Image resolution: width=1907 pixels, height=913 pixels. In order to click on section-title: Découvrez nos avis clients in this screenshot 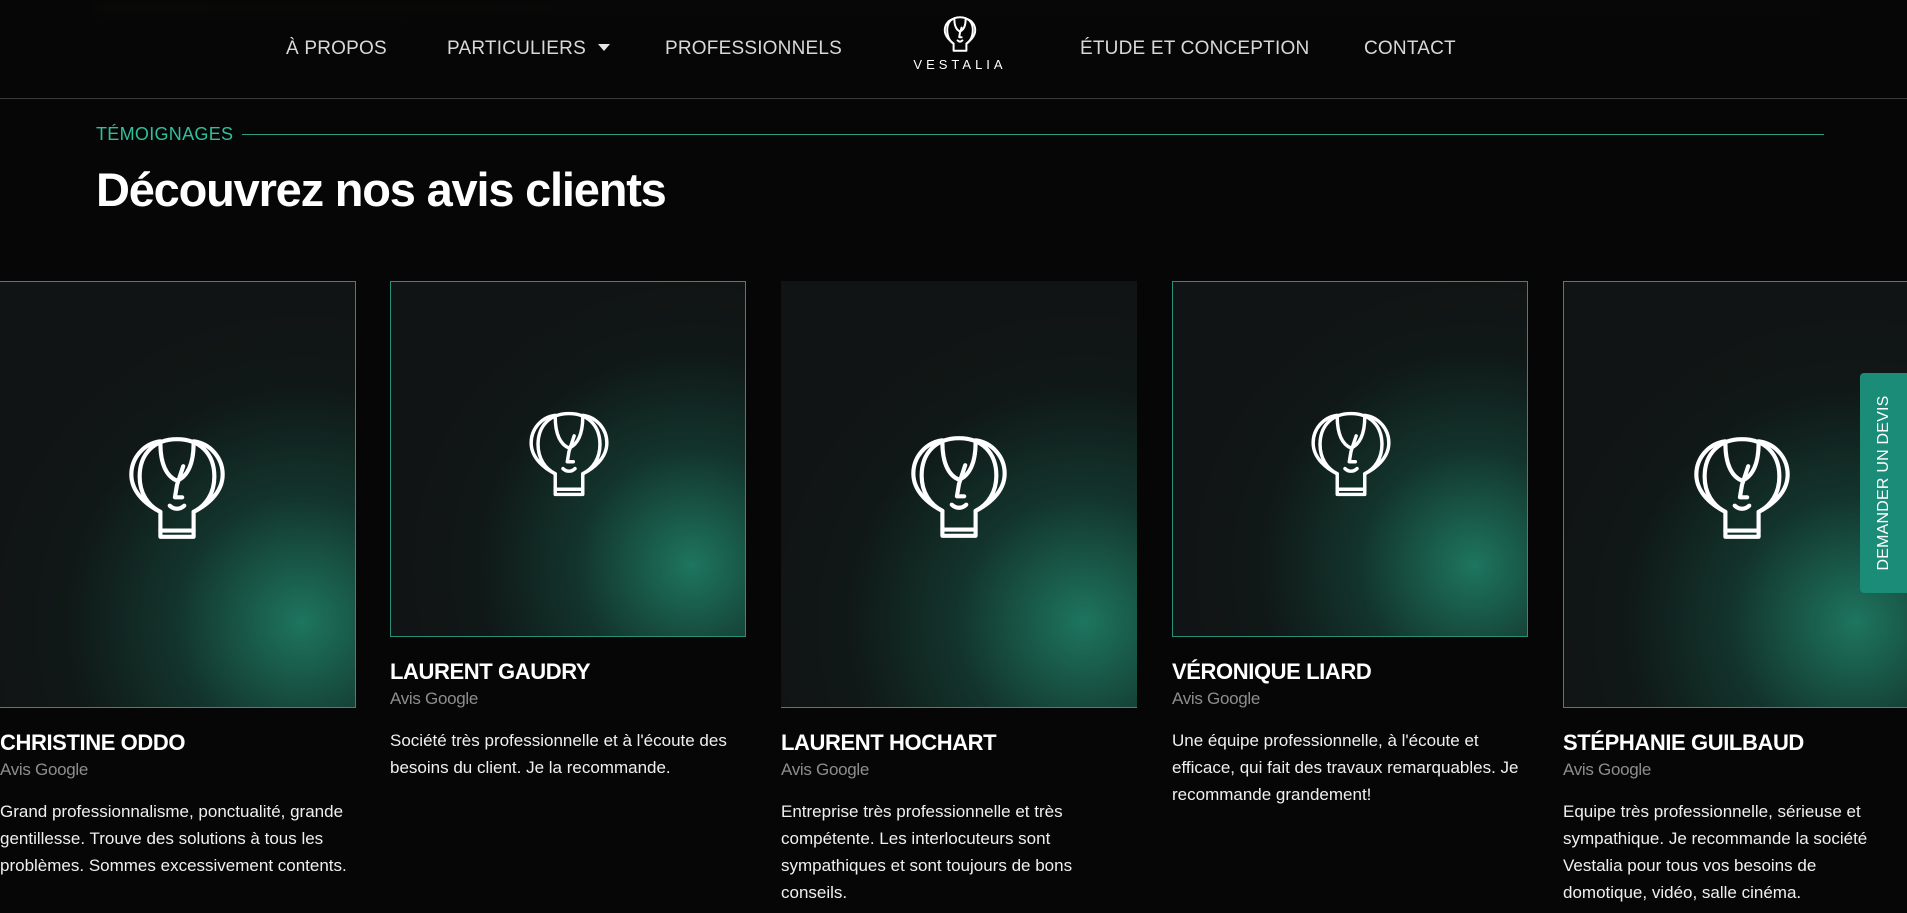, I will do `click(381, 189)`.